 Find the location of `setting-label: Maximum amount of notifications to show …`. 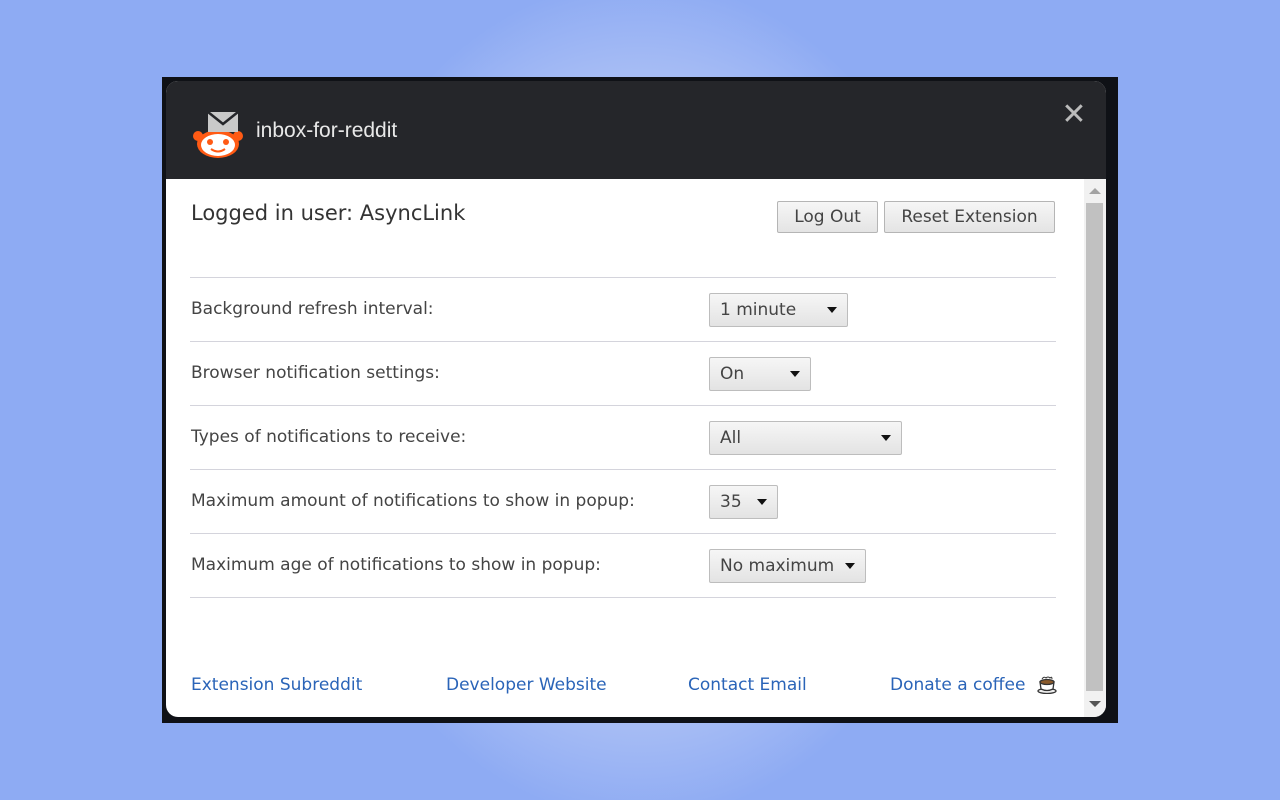

setting-label: Maximum amount of notifications to show … is located at coordinates (413, 501).